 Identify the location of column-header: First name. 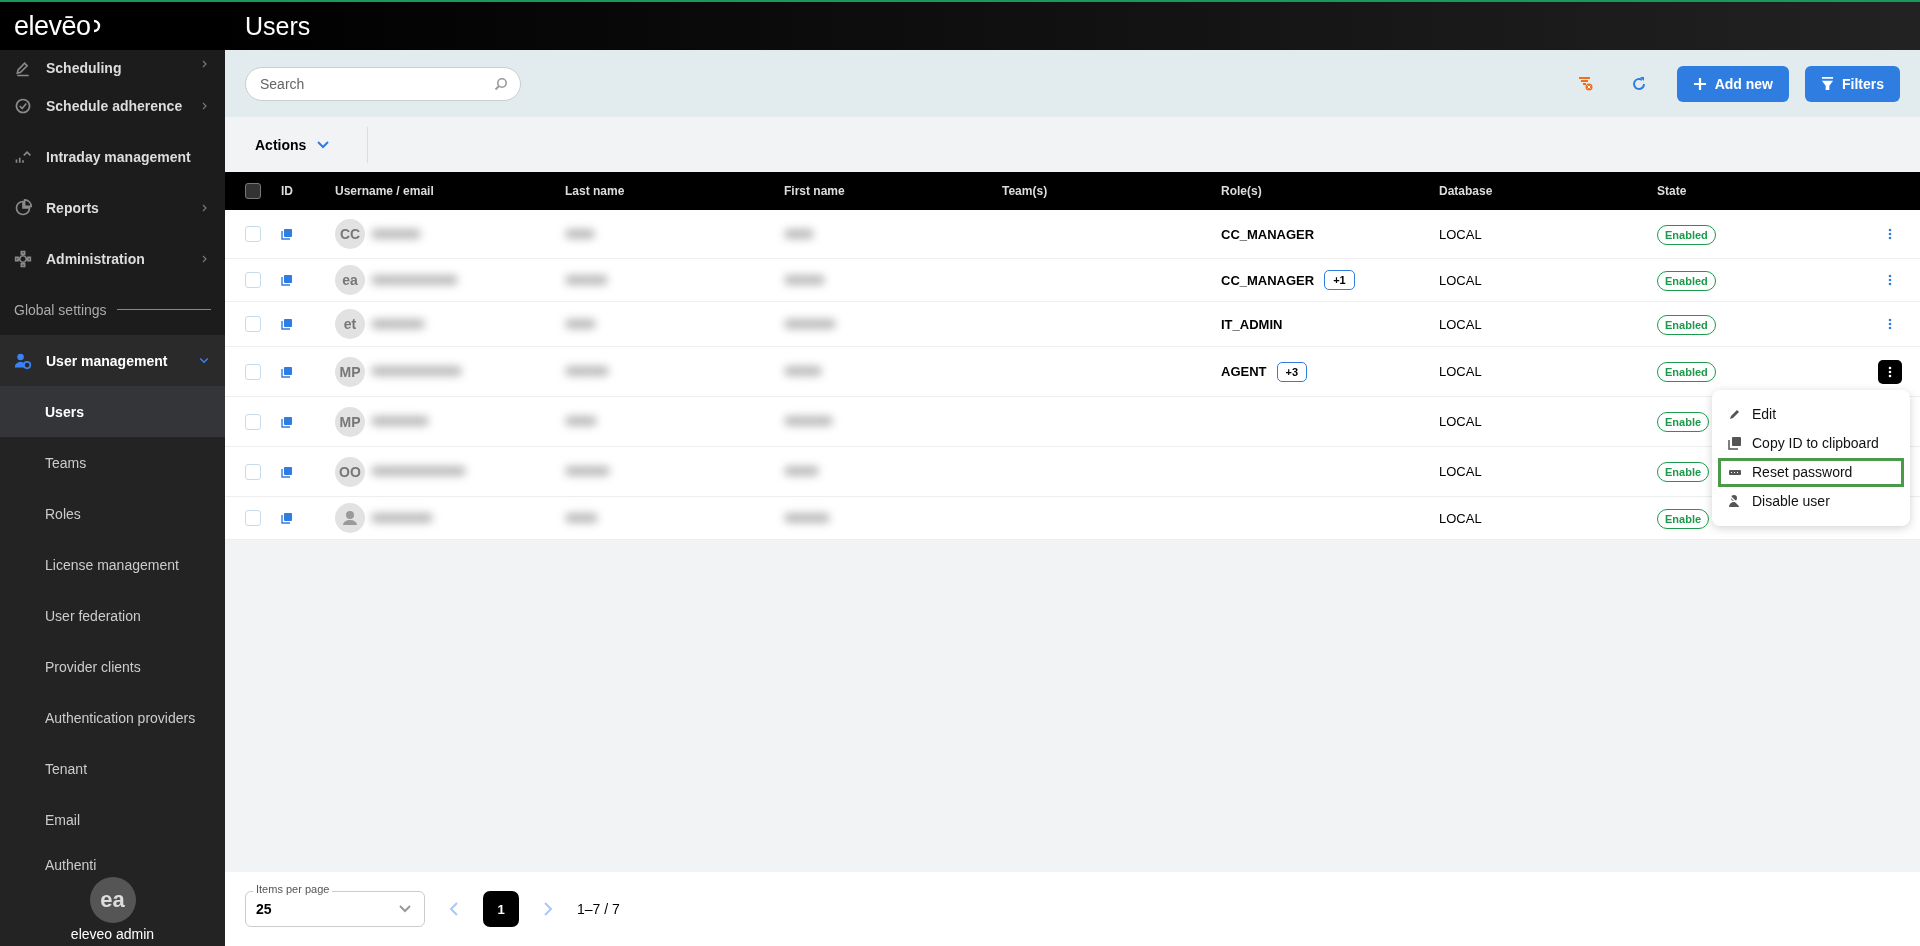
(815, 191).